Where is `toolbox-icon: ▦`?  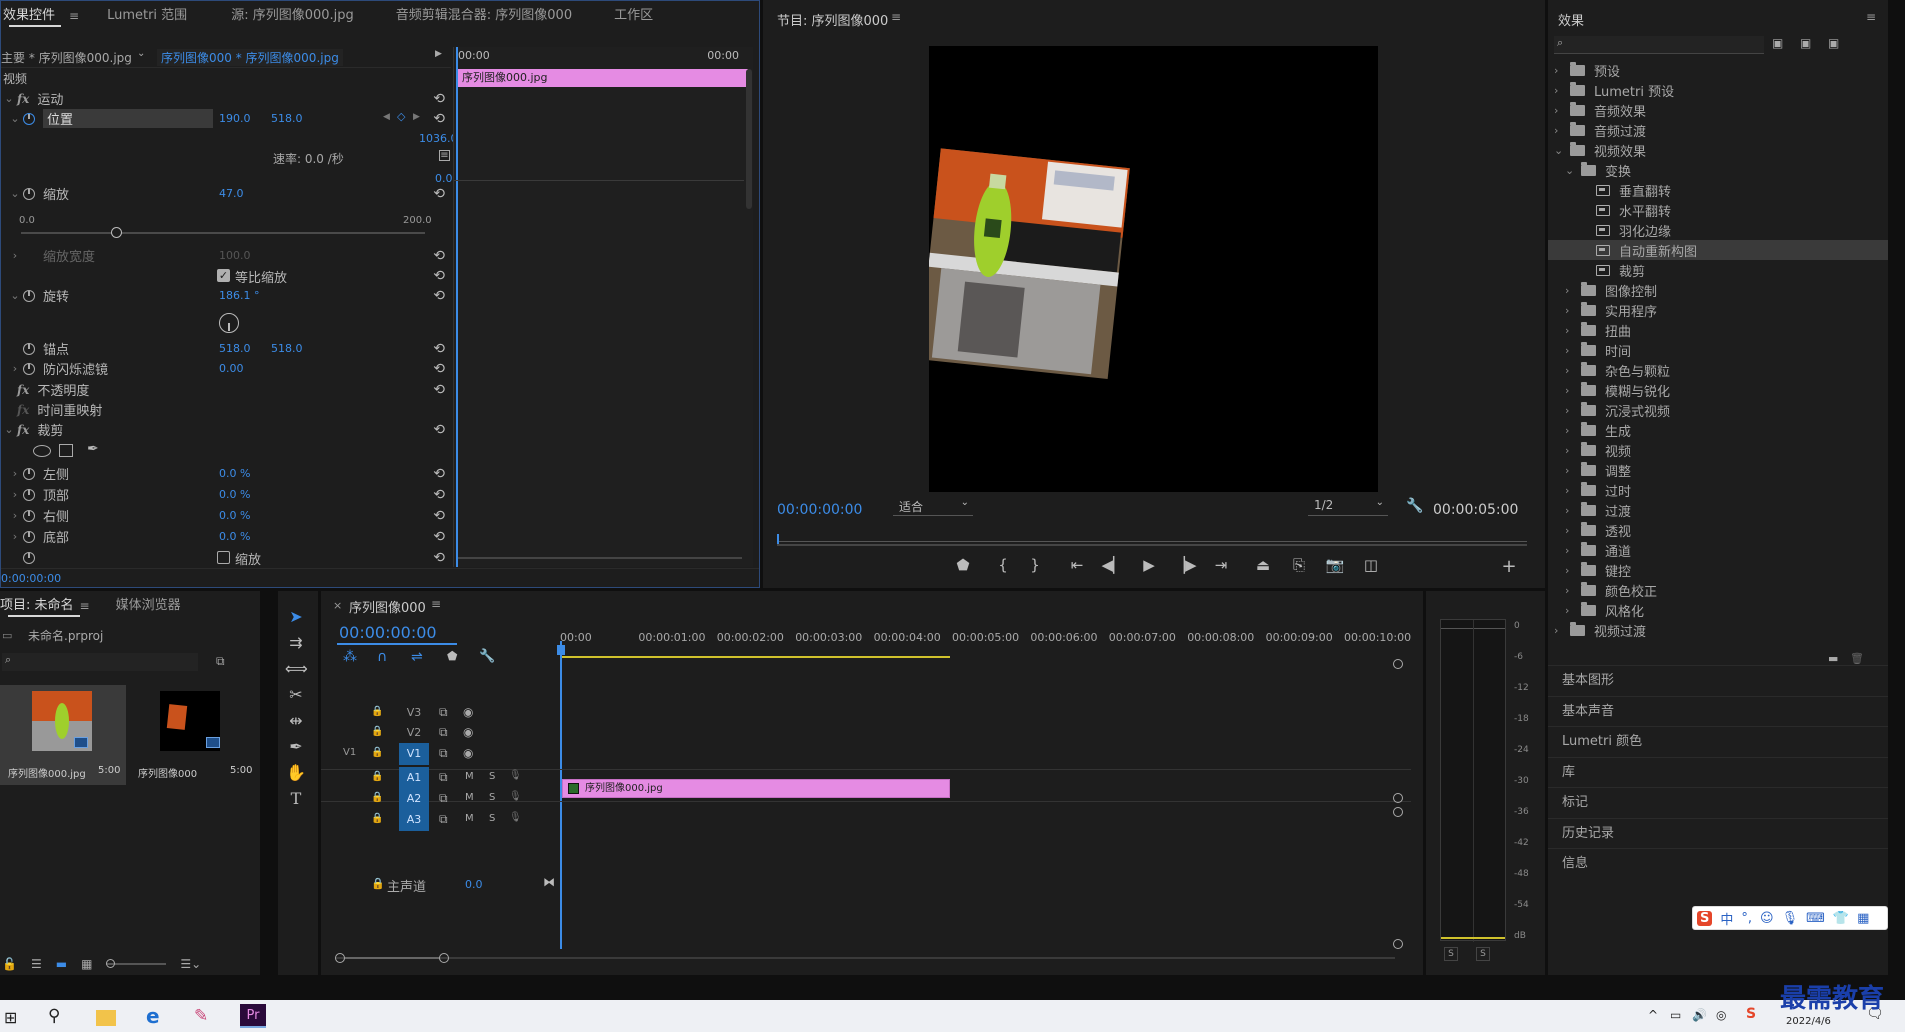 toolbox-icon: ▦ is located at coordinates (1863, 918).